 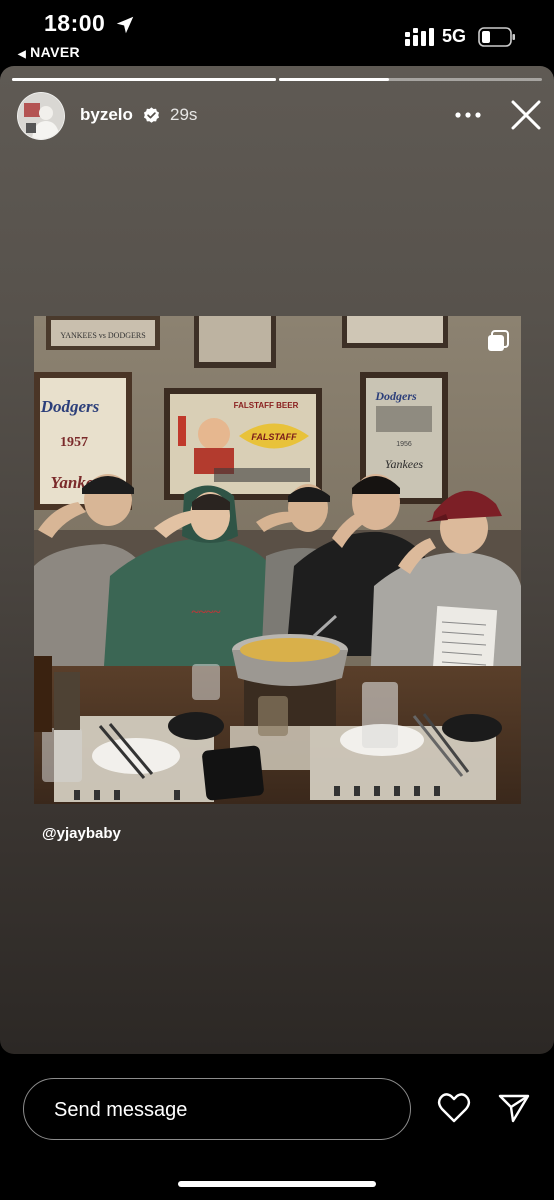 I want to click on dodgers-text: Dodgers, so click(x=70, y=406).